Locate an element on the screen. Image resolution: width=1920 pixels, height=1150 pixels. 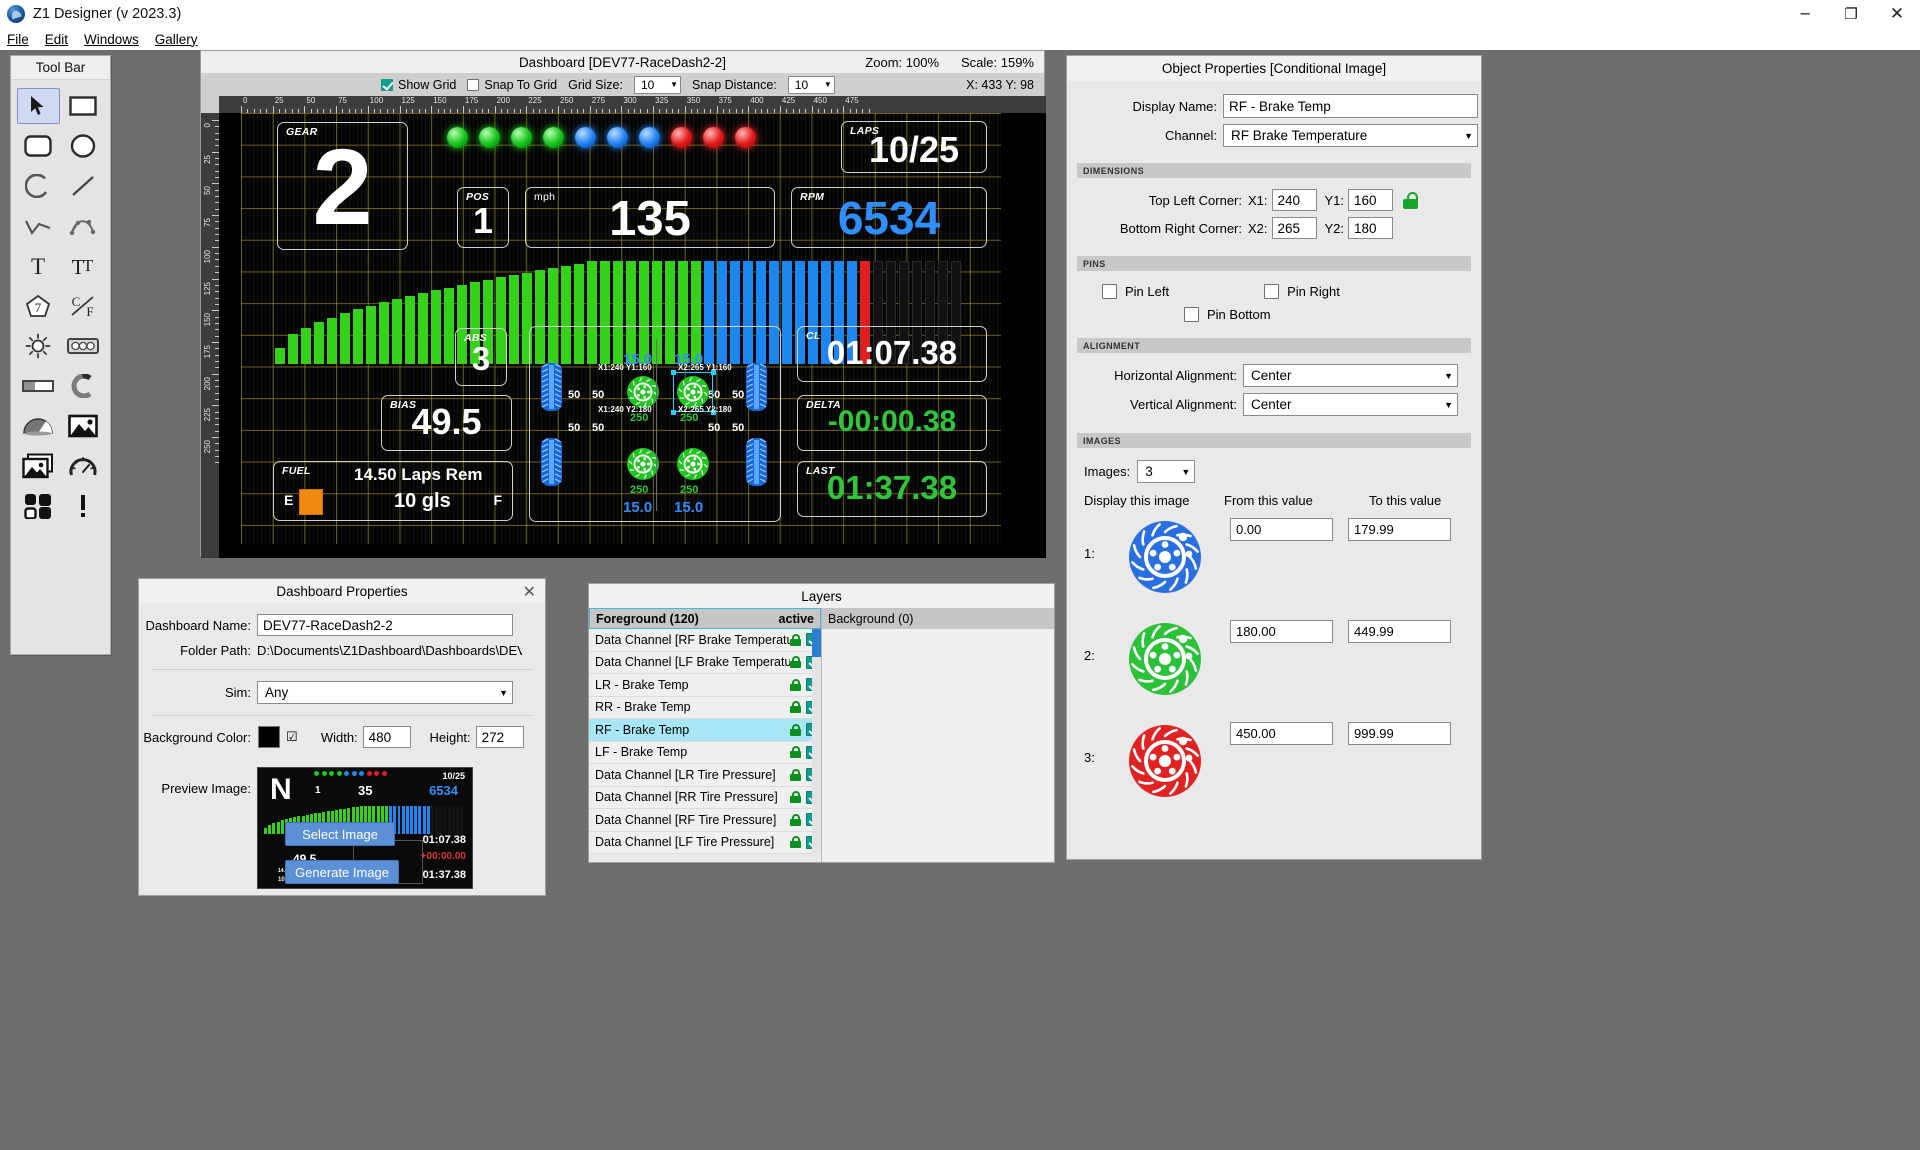
background-layer-list is located at coordinates (938, 745).